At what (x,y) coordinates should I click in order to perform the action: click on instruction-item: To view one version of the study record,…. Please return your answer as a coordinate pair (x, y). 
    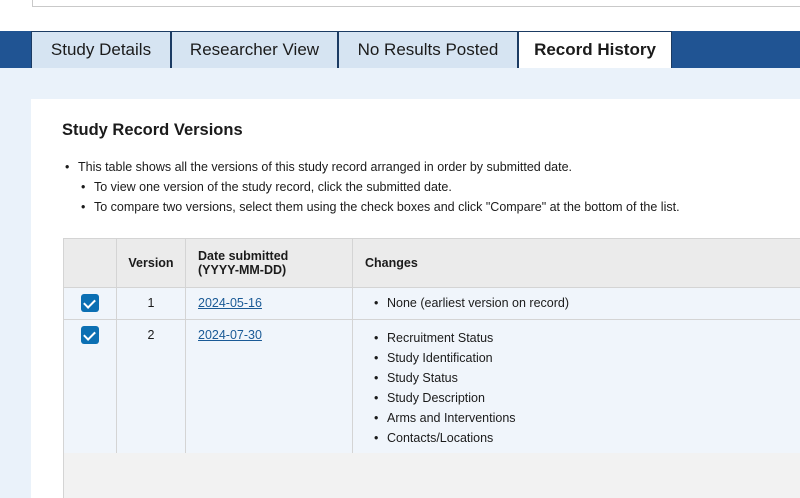
    Looking at the image, I should click on (266, 187).